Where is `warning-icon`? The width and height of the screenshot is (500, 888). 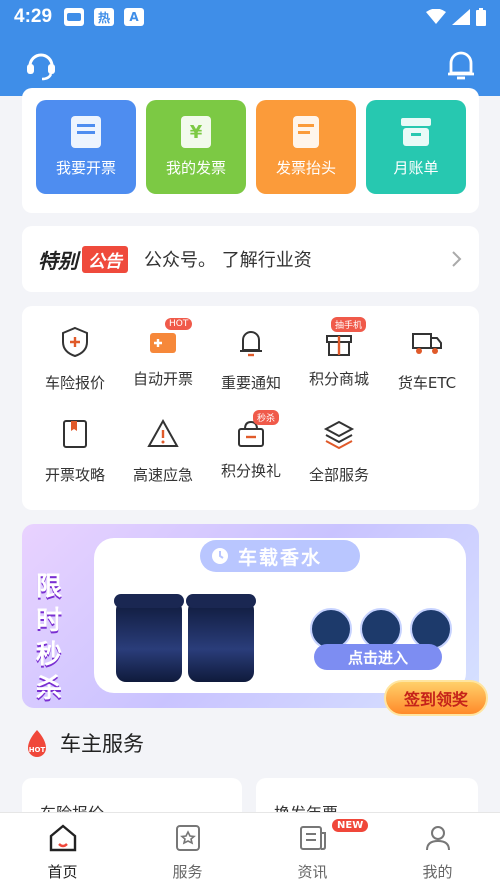
warning-icon is located at coordinates (163, 432).